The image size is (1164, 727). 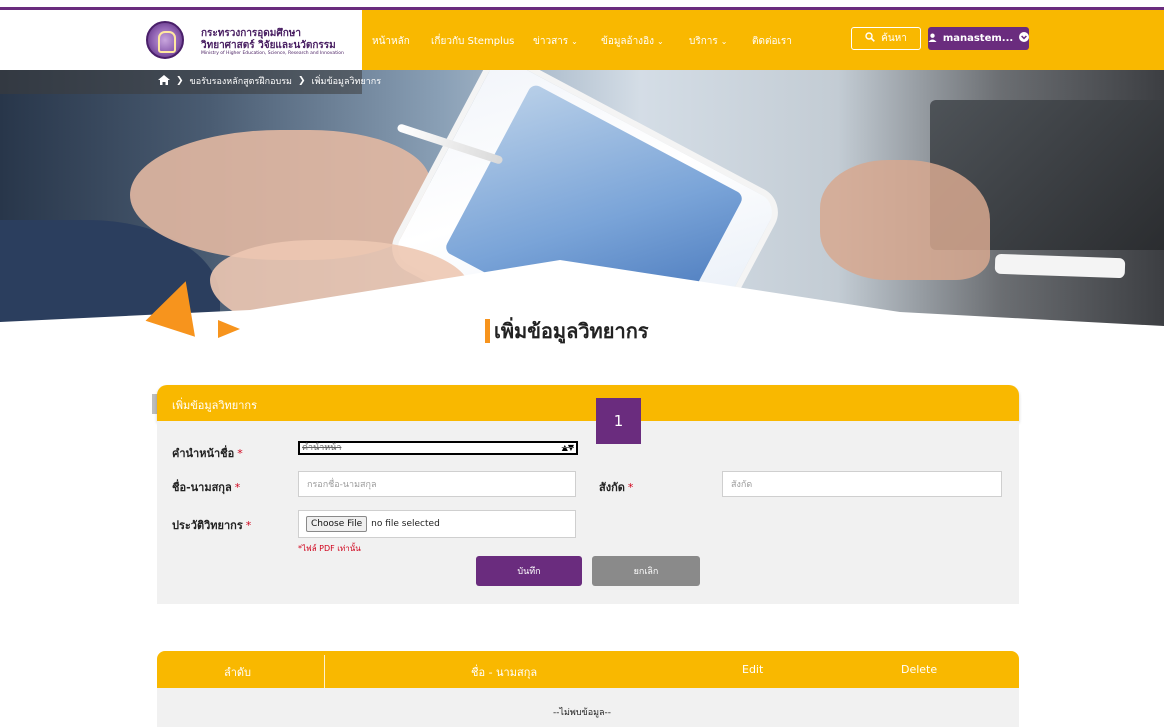 What do you see at coordinates (870, 38) in the screenshot?
I see `search-icon` at bounding box center [870, 38].